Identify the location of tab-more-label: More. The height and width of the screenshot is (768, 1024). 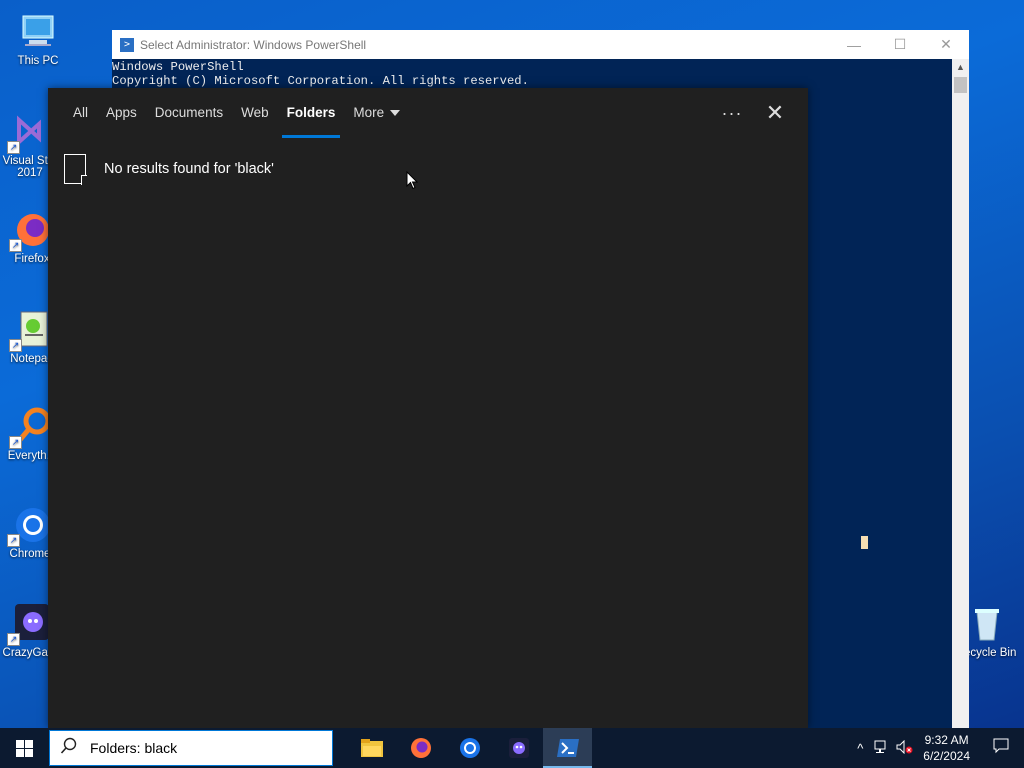
(369, 112).